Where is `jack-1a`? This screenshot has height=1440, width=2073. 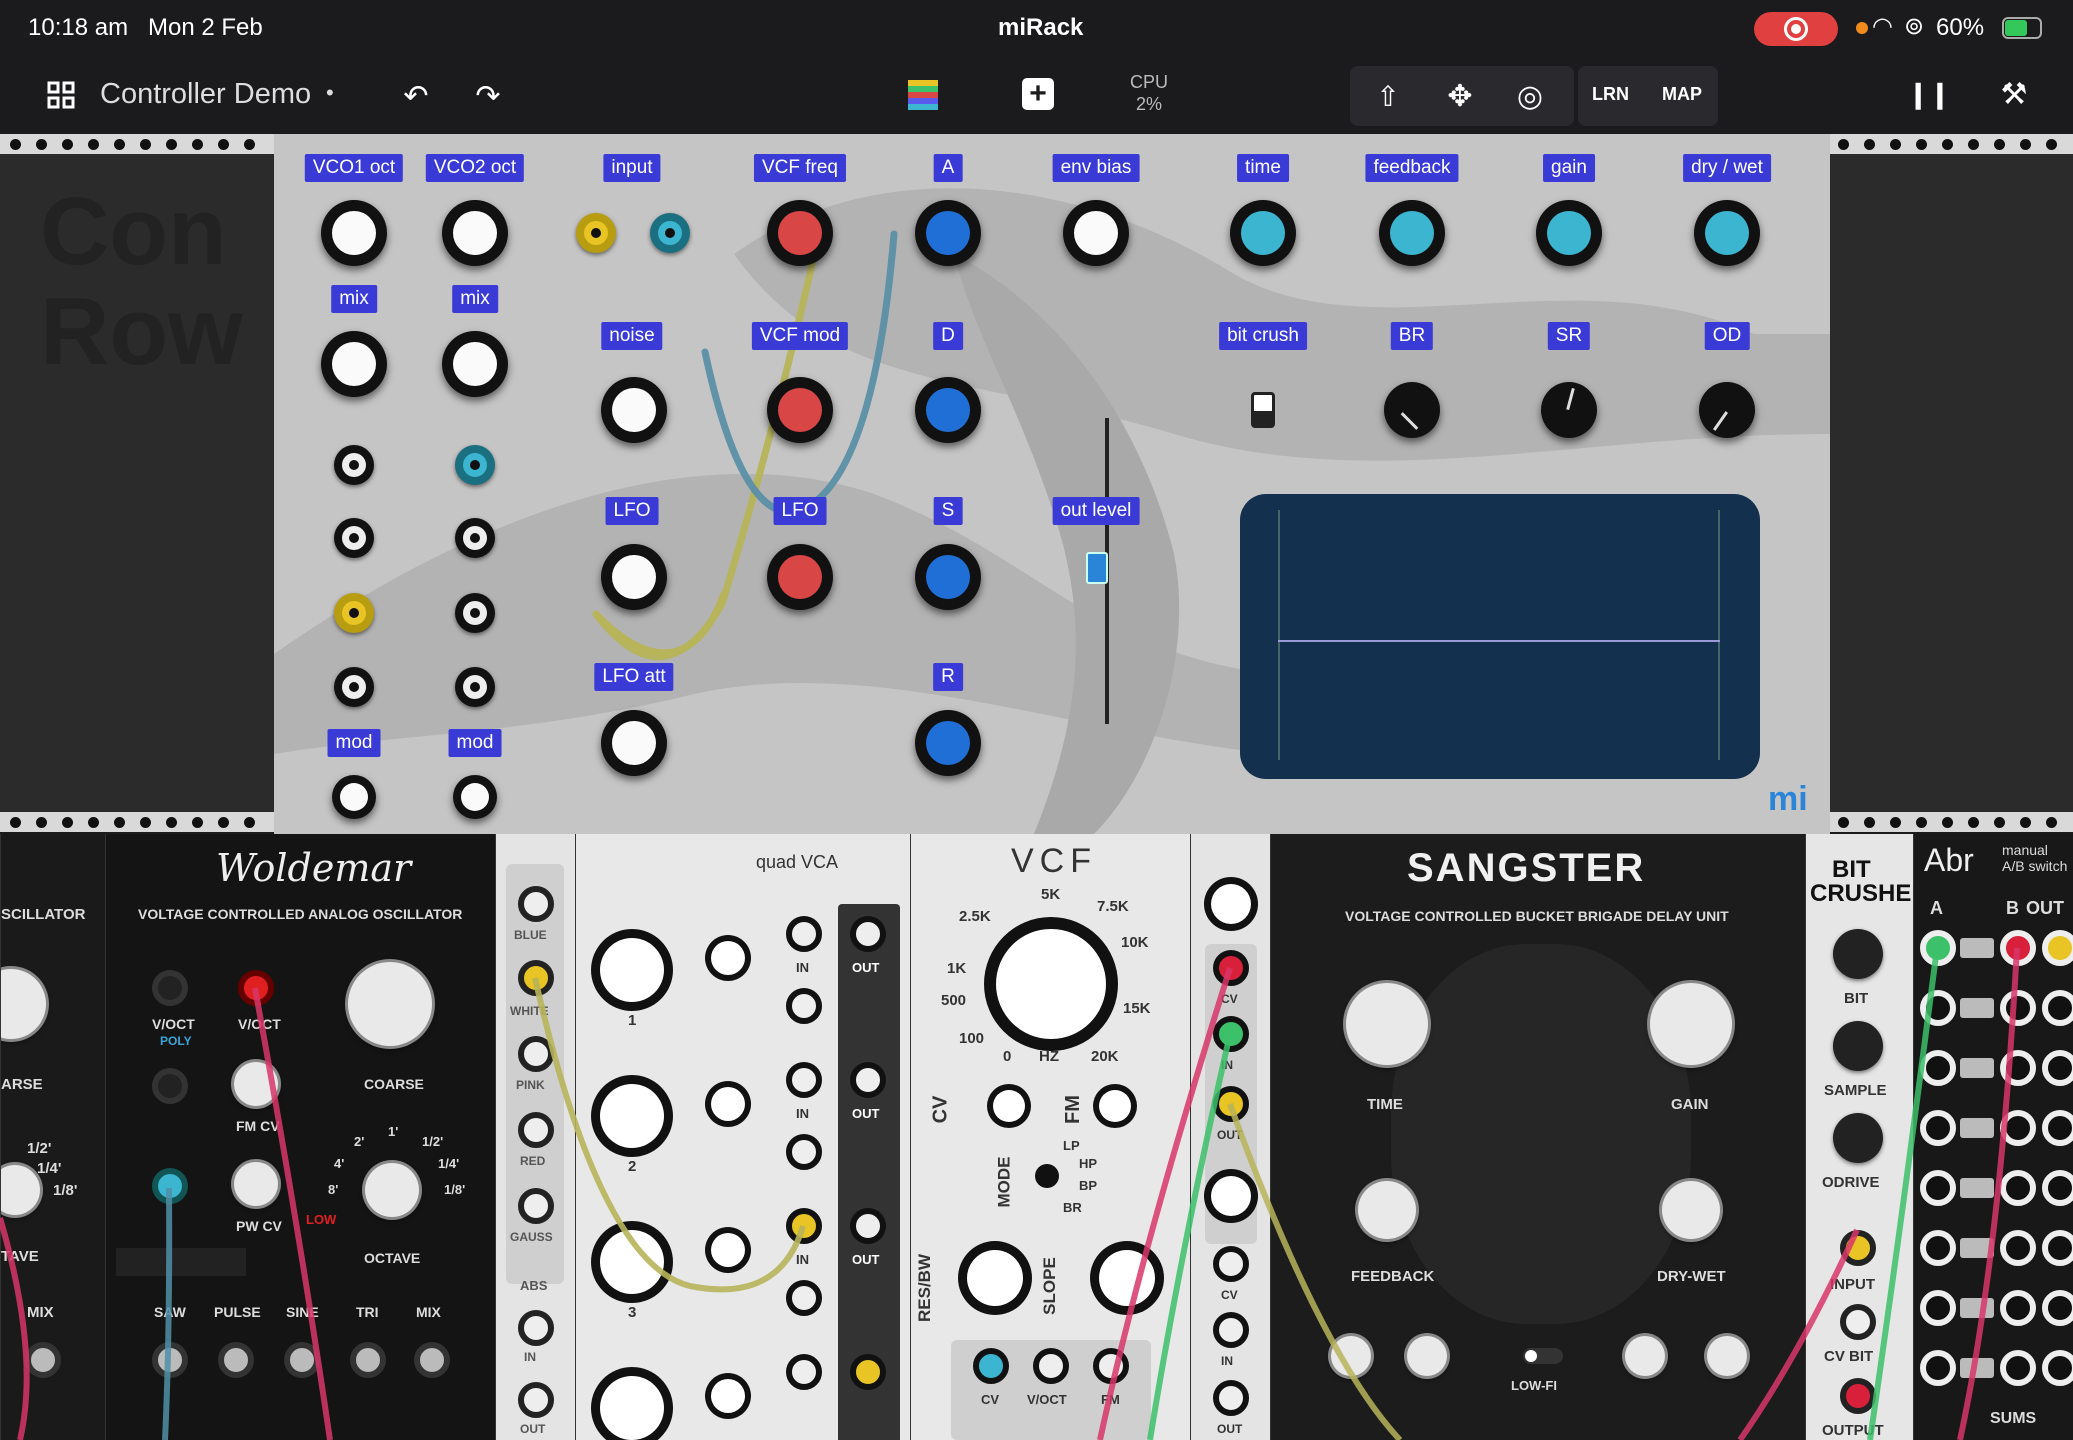 jack-1a is located at coordinates (354, 465).